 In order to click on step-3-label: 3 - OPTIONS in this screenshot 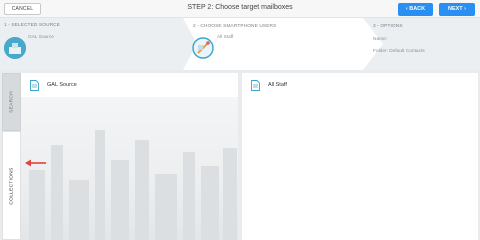, I will do `click(388, 26)`.